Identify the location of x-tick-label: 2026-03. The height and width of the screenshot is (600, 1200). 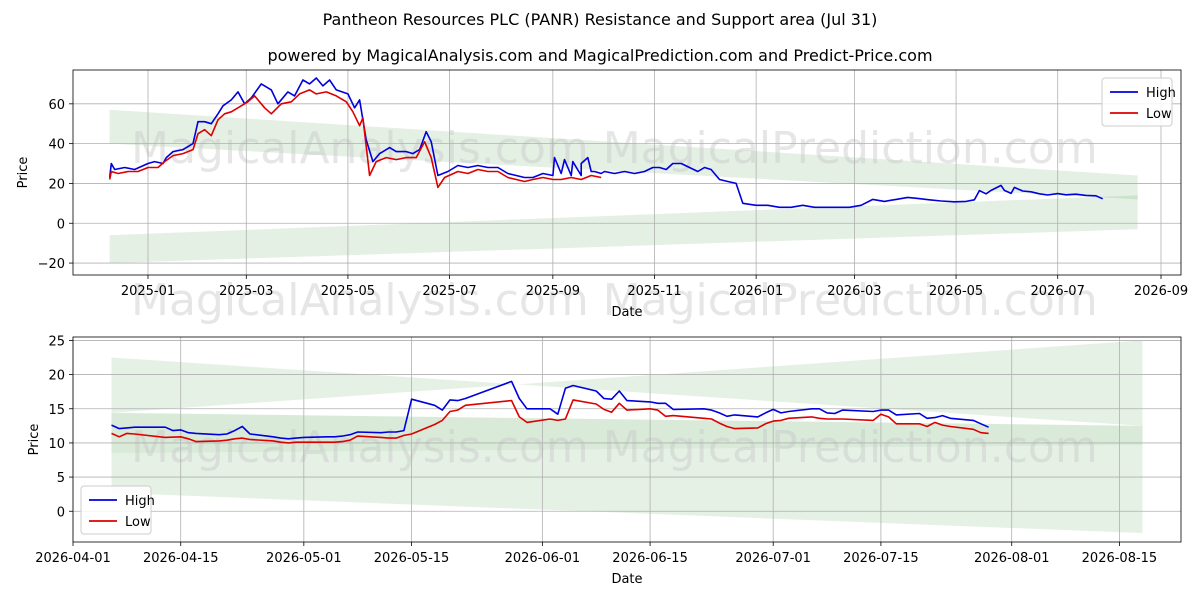
(854, 291).